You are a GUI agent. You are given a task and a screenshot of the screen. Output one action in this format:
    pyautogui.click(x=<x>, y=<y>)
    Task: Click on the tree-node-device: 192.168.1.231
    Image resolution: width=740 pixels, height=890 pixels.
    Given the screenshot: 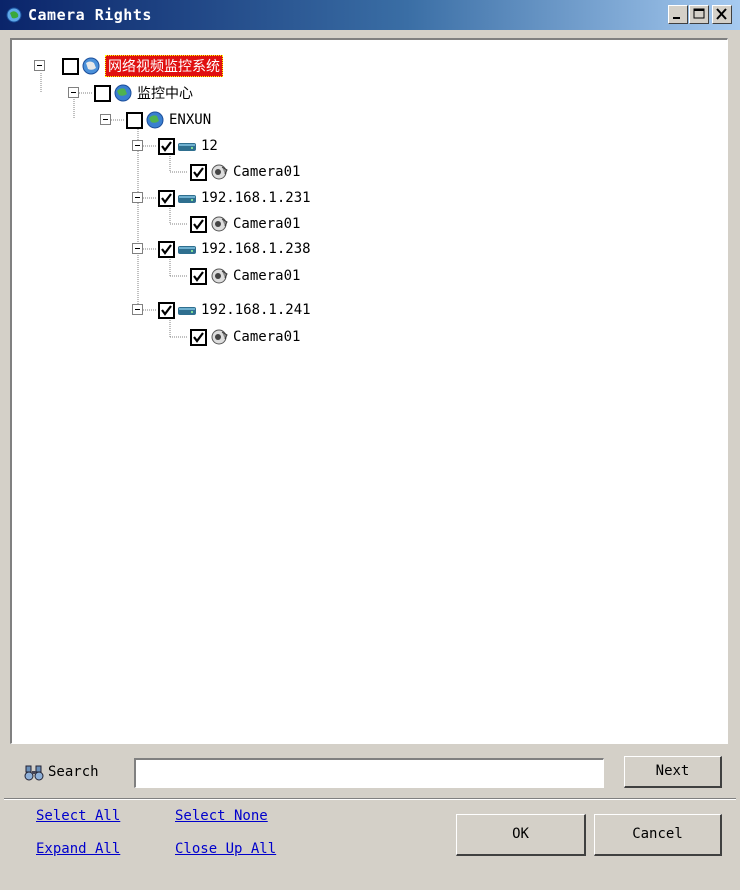 What is the action you would take?
    pyautogui.click(x=234, y=198)
    